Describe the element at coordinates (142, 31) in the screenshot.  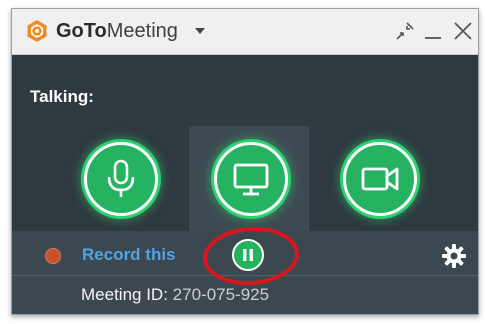
I see `app-title-light: Meeting` at that location.